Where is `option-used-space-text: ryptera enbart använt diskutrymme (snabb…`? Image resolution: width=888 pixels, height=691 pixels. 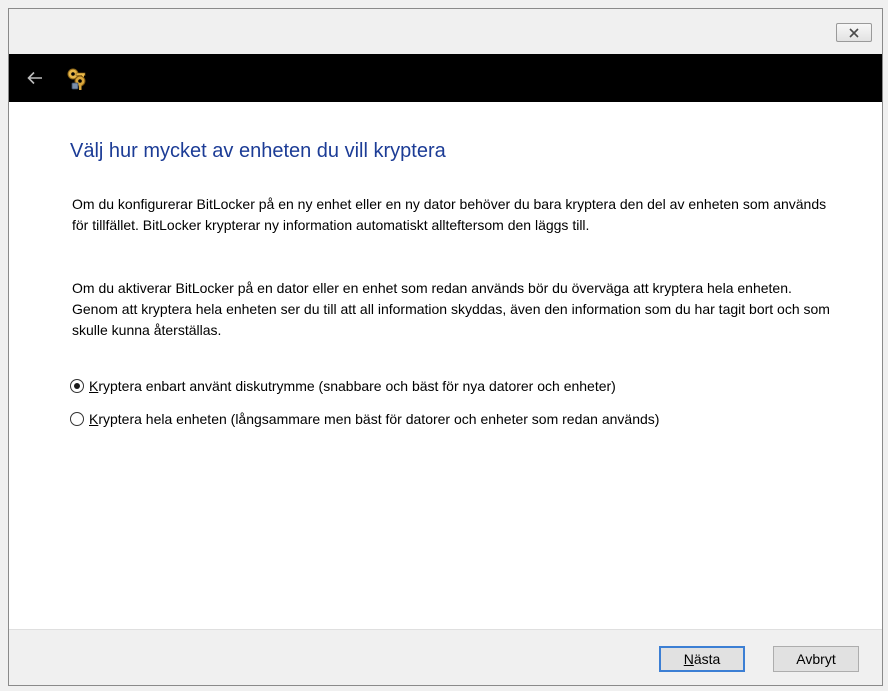
option-used-space-text: ryptera enbart använt diskutrymme (snabb… is located at coordinates (357, 386).